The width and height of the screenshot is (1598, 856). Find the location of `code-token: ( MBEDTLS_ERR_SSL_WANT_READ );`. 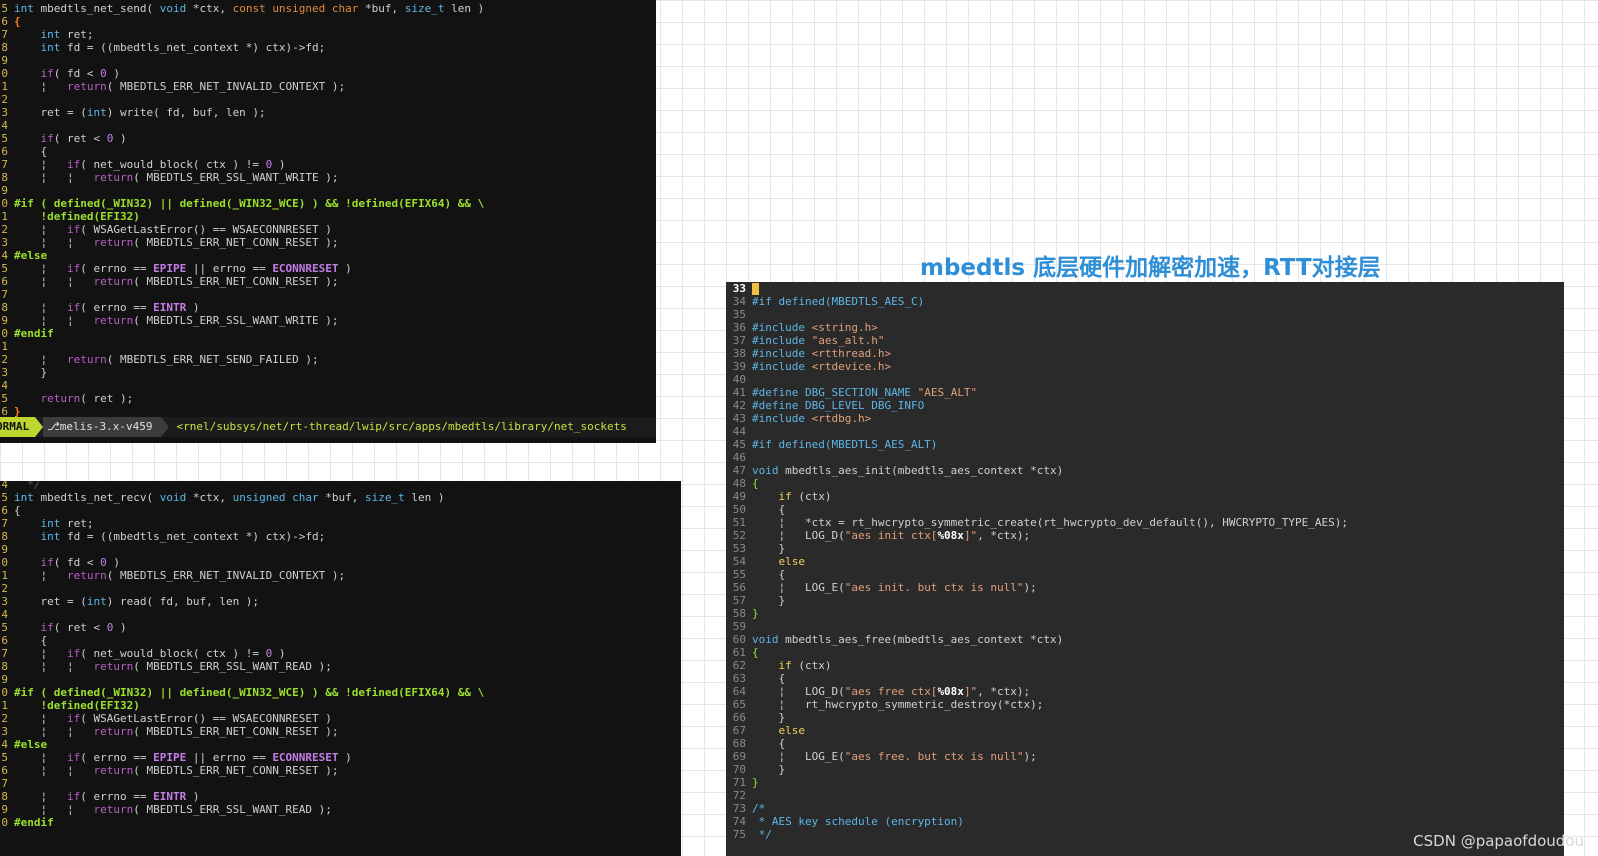

code-token: ( MBEDTLS_ERR_SSL_WANT_READ ); is located at coordinates (232, 666).